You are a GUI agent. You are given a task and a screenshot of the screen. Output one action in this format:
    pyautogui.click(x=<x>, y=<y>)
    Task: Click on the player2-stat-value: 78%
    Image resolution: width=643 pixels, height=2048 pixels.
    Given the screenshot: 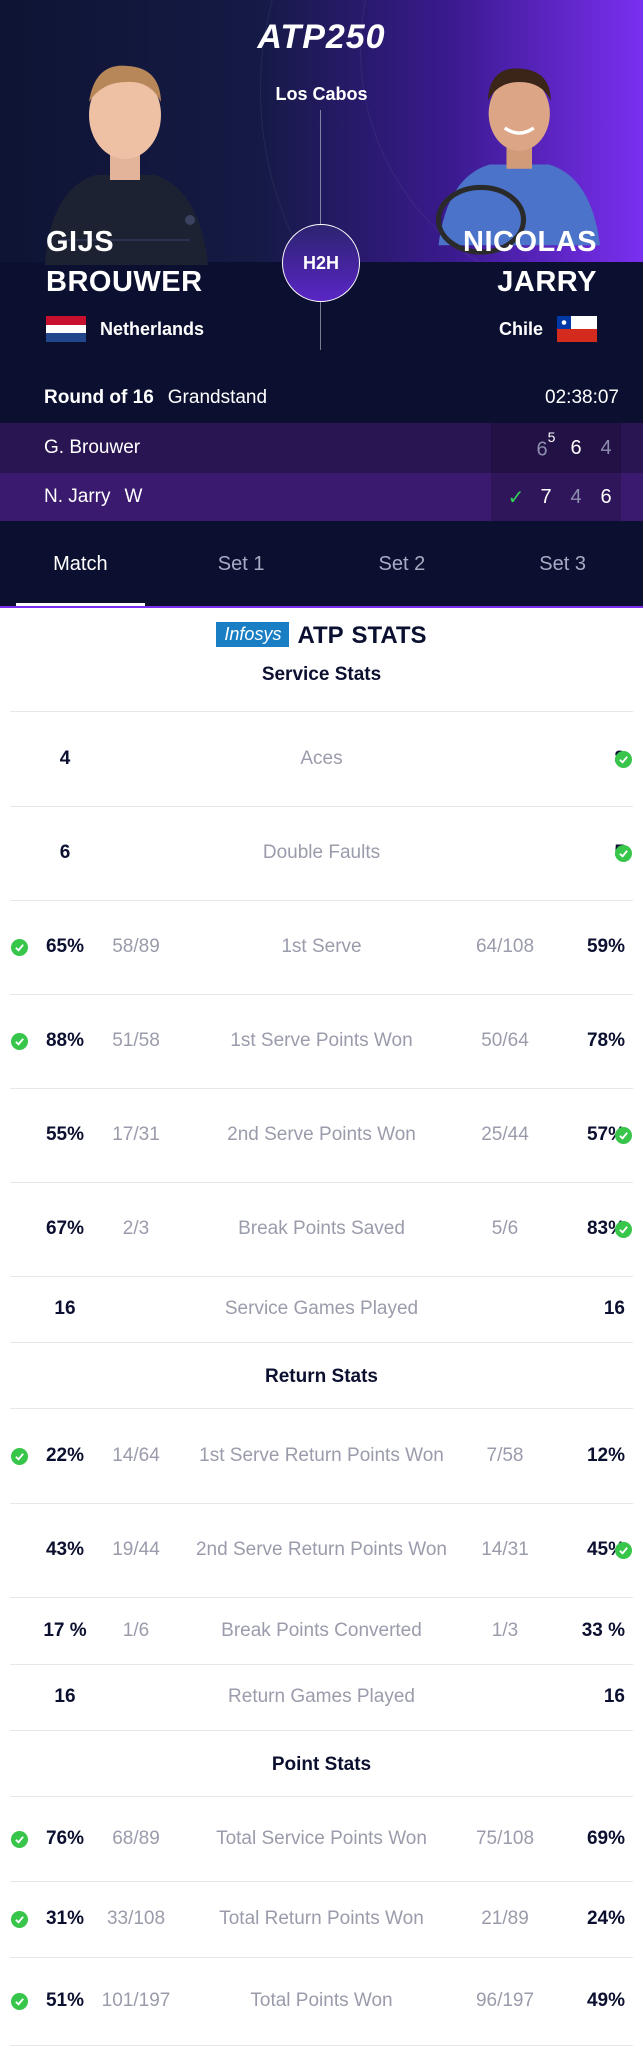 What is the action you would take?
    pyautogui.click(x=605, y=1040)
    